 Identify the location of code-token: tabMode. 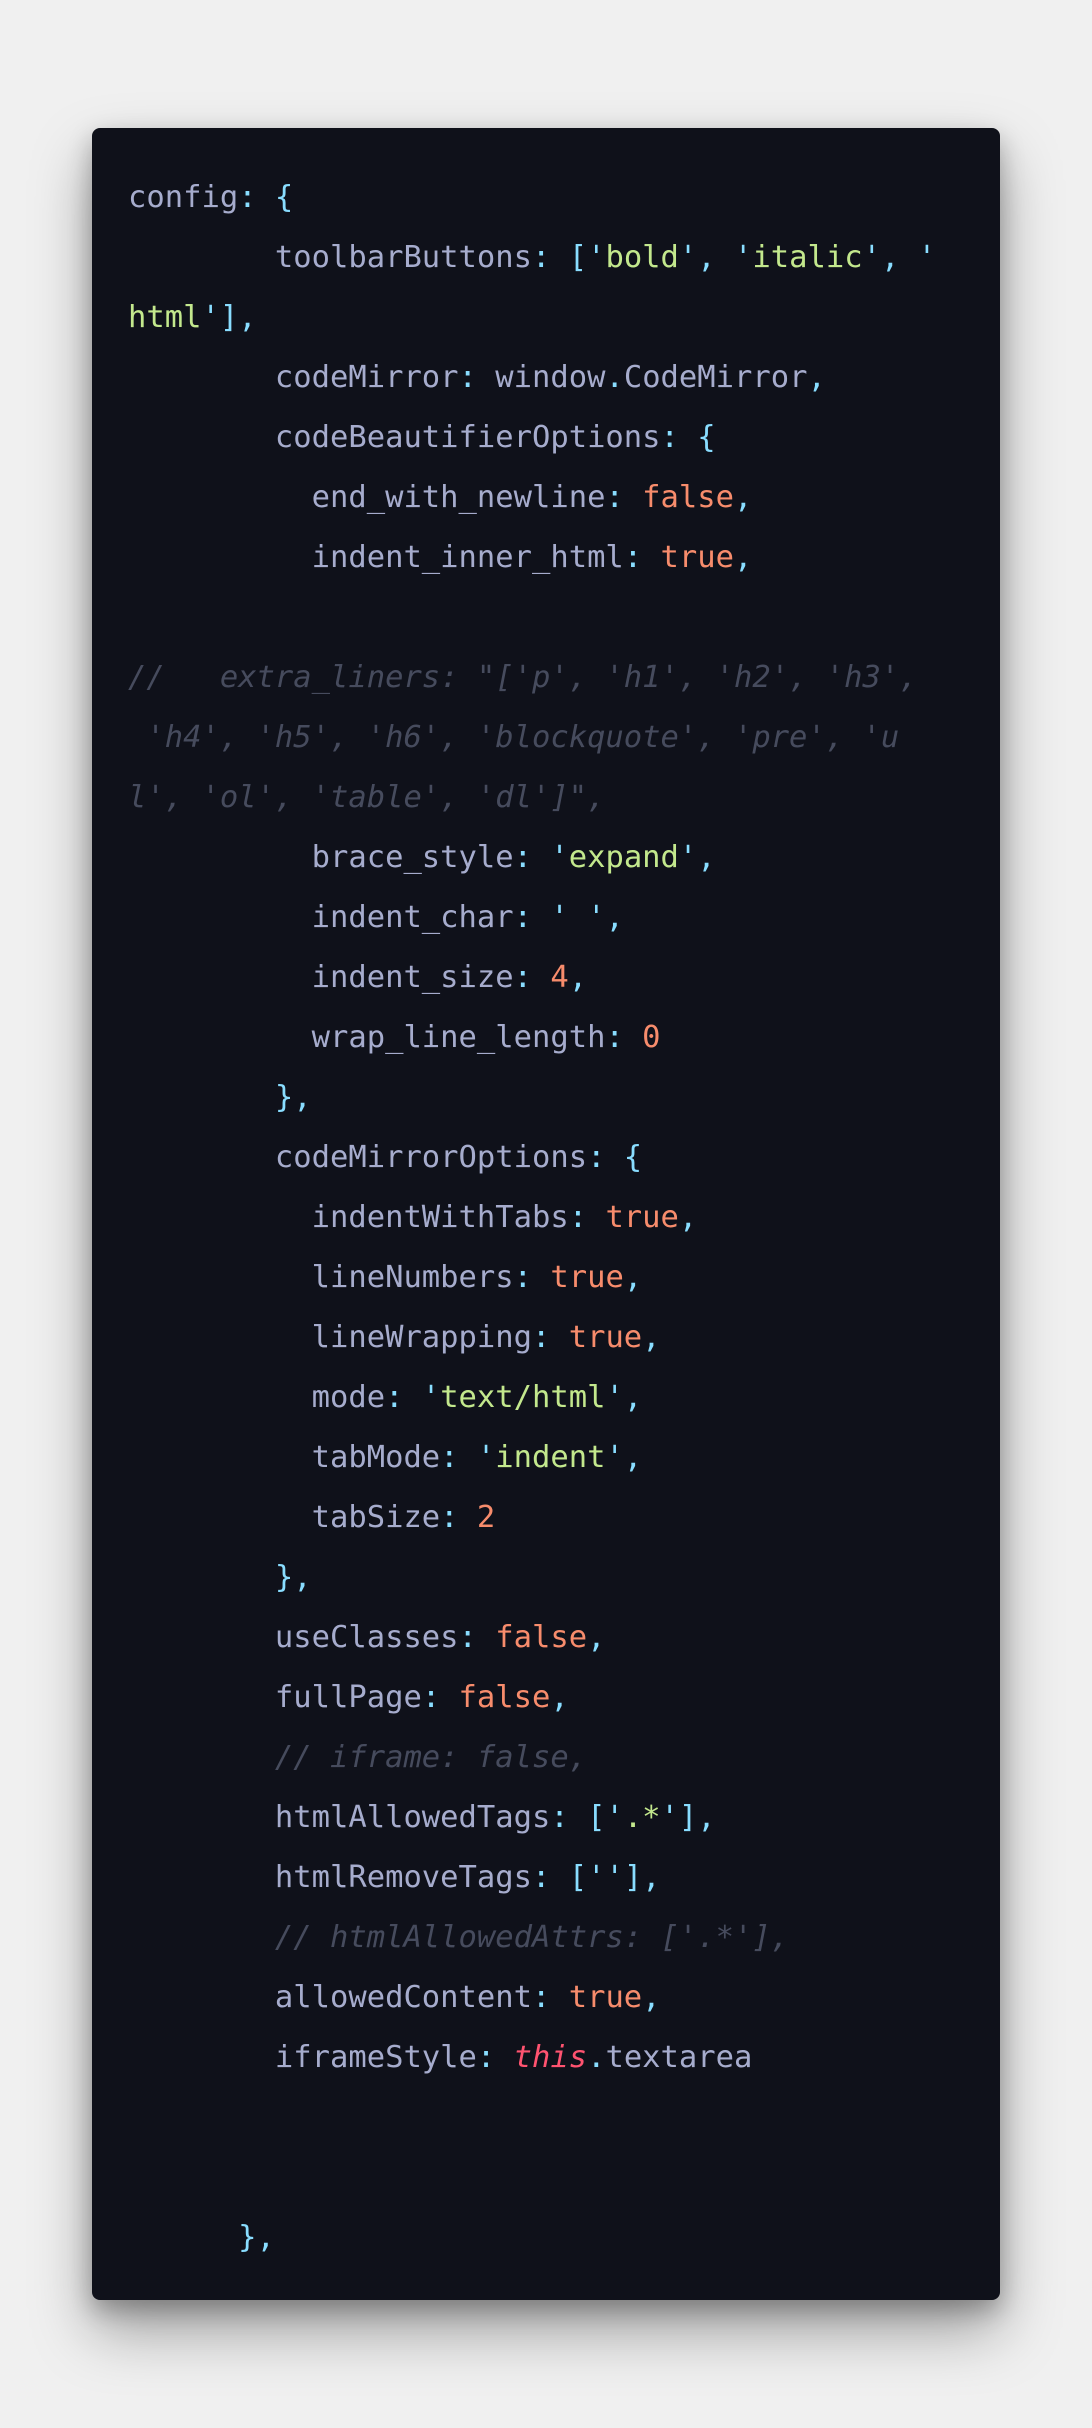
(284, 1457).